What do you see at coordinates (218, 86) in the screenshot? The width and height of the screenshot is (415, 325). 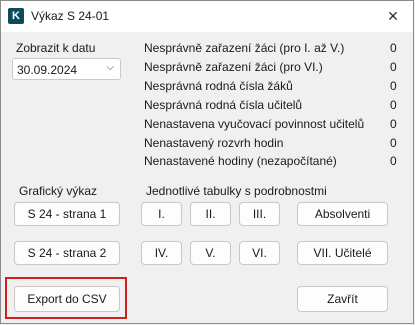 I see `check-label-3: Nesprávná rodná čísla žáků` at bounding box center [218, 86].